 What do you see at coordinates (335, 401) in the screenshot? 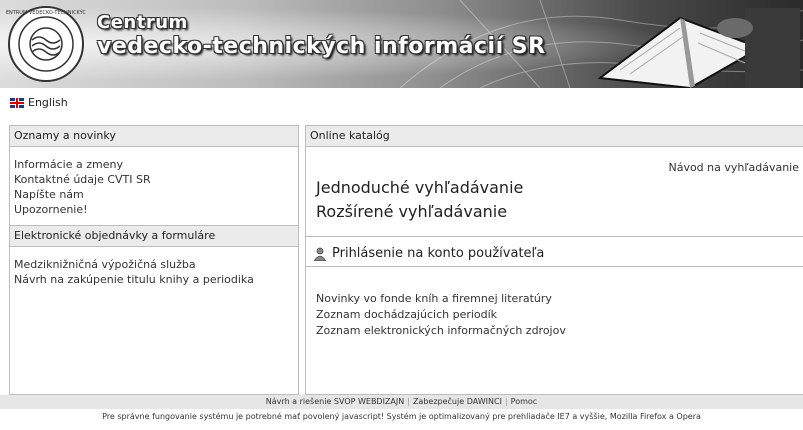
I see `footer-design-link: Návrh a riešenie SVOP WEBDIZAJN` at bounding box center [335, 401].